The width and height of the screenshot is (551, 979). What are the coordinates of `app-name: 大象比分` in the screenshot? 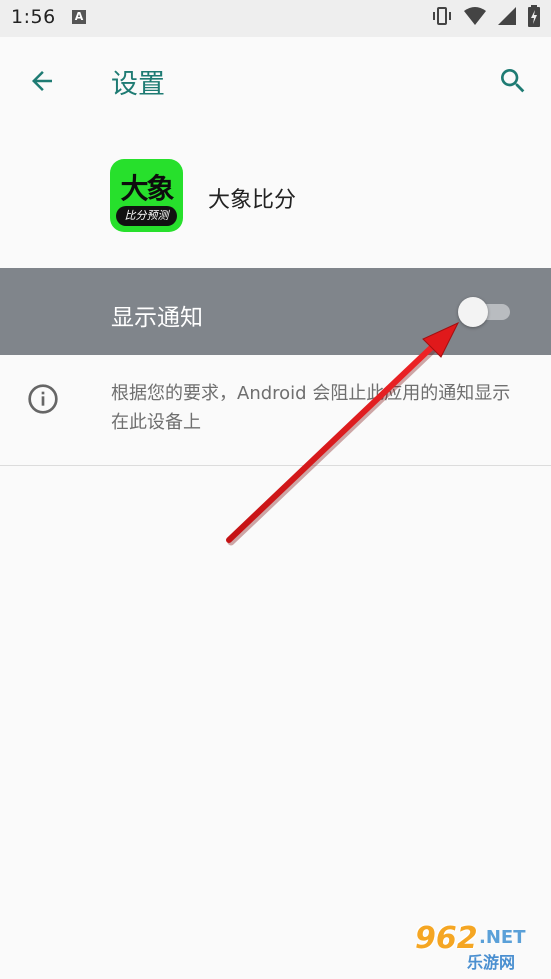 It's located at (252, 200).